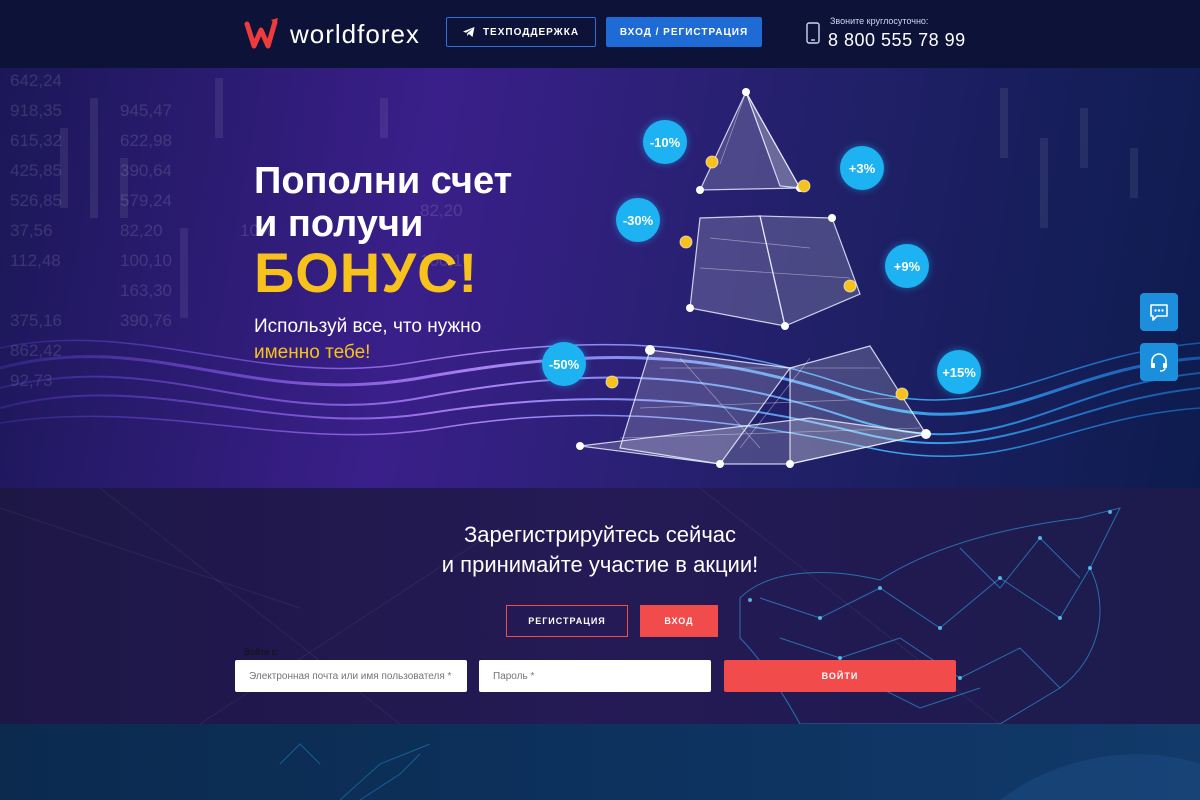 The image size is (1200, 800). What do you see at coordinates (146, 260) in the screenshot?
I see `background-price-number: 100,10` at bounding box center [146, 260].